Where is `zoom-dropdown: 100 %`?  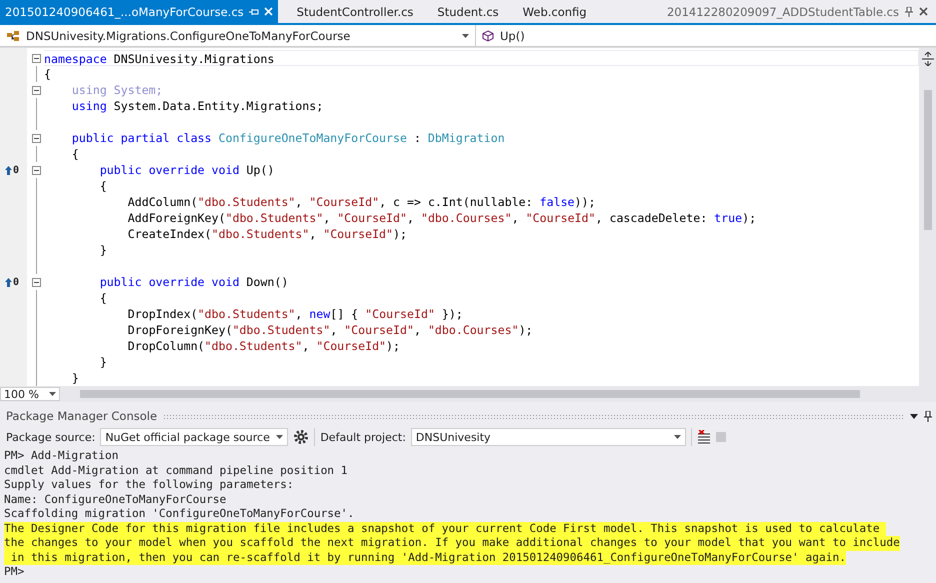 zoom-dropdown: 100 % is located at coordinates (30, 394).